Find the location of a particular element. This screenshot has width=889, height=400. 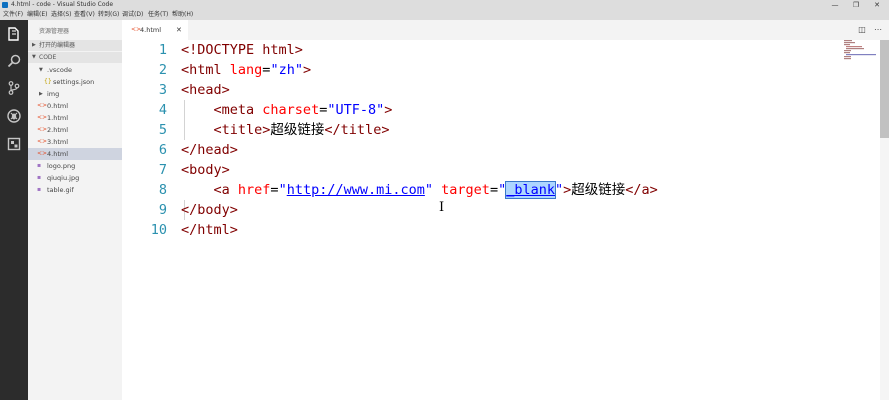

code-token: <html is located at coordinates (205, 70).